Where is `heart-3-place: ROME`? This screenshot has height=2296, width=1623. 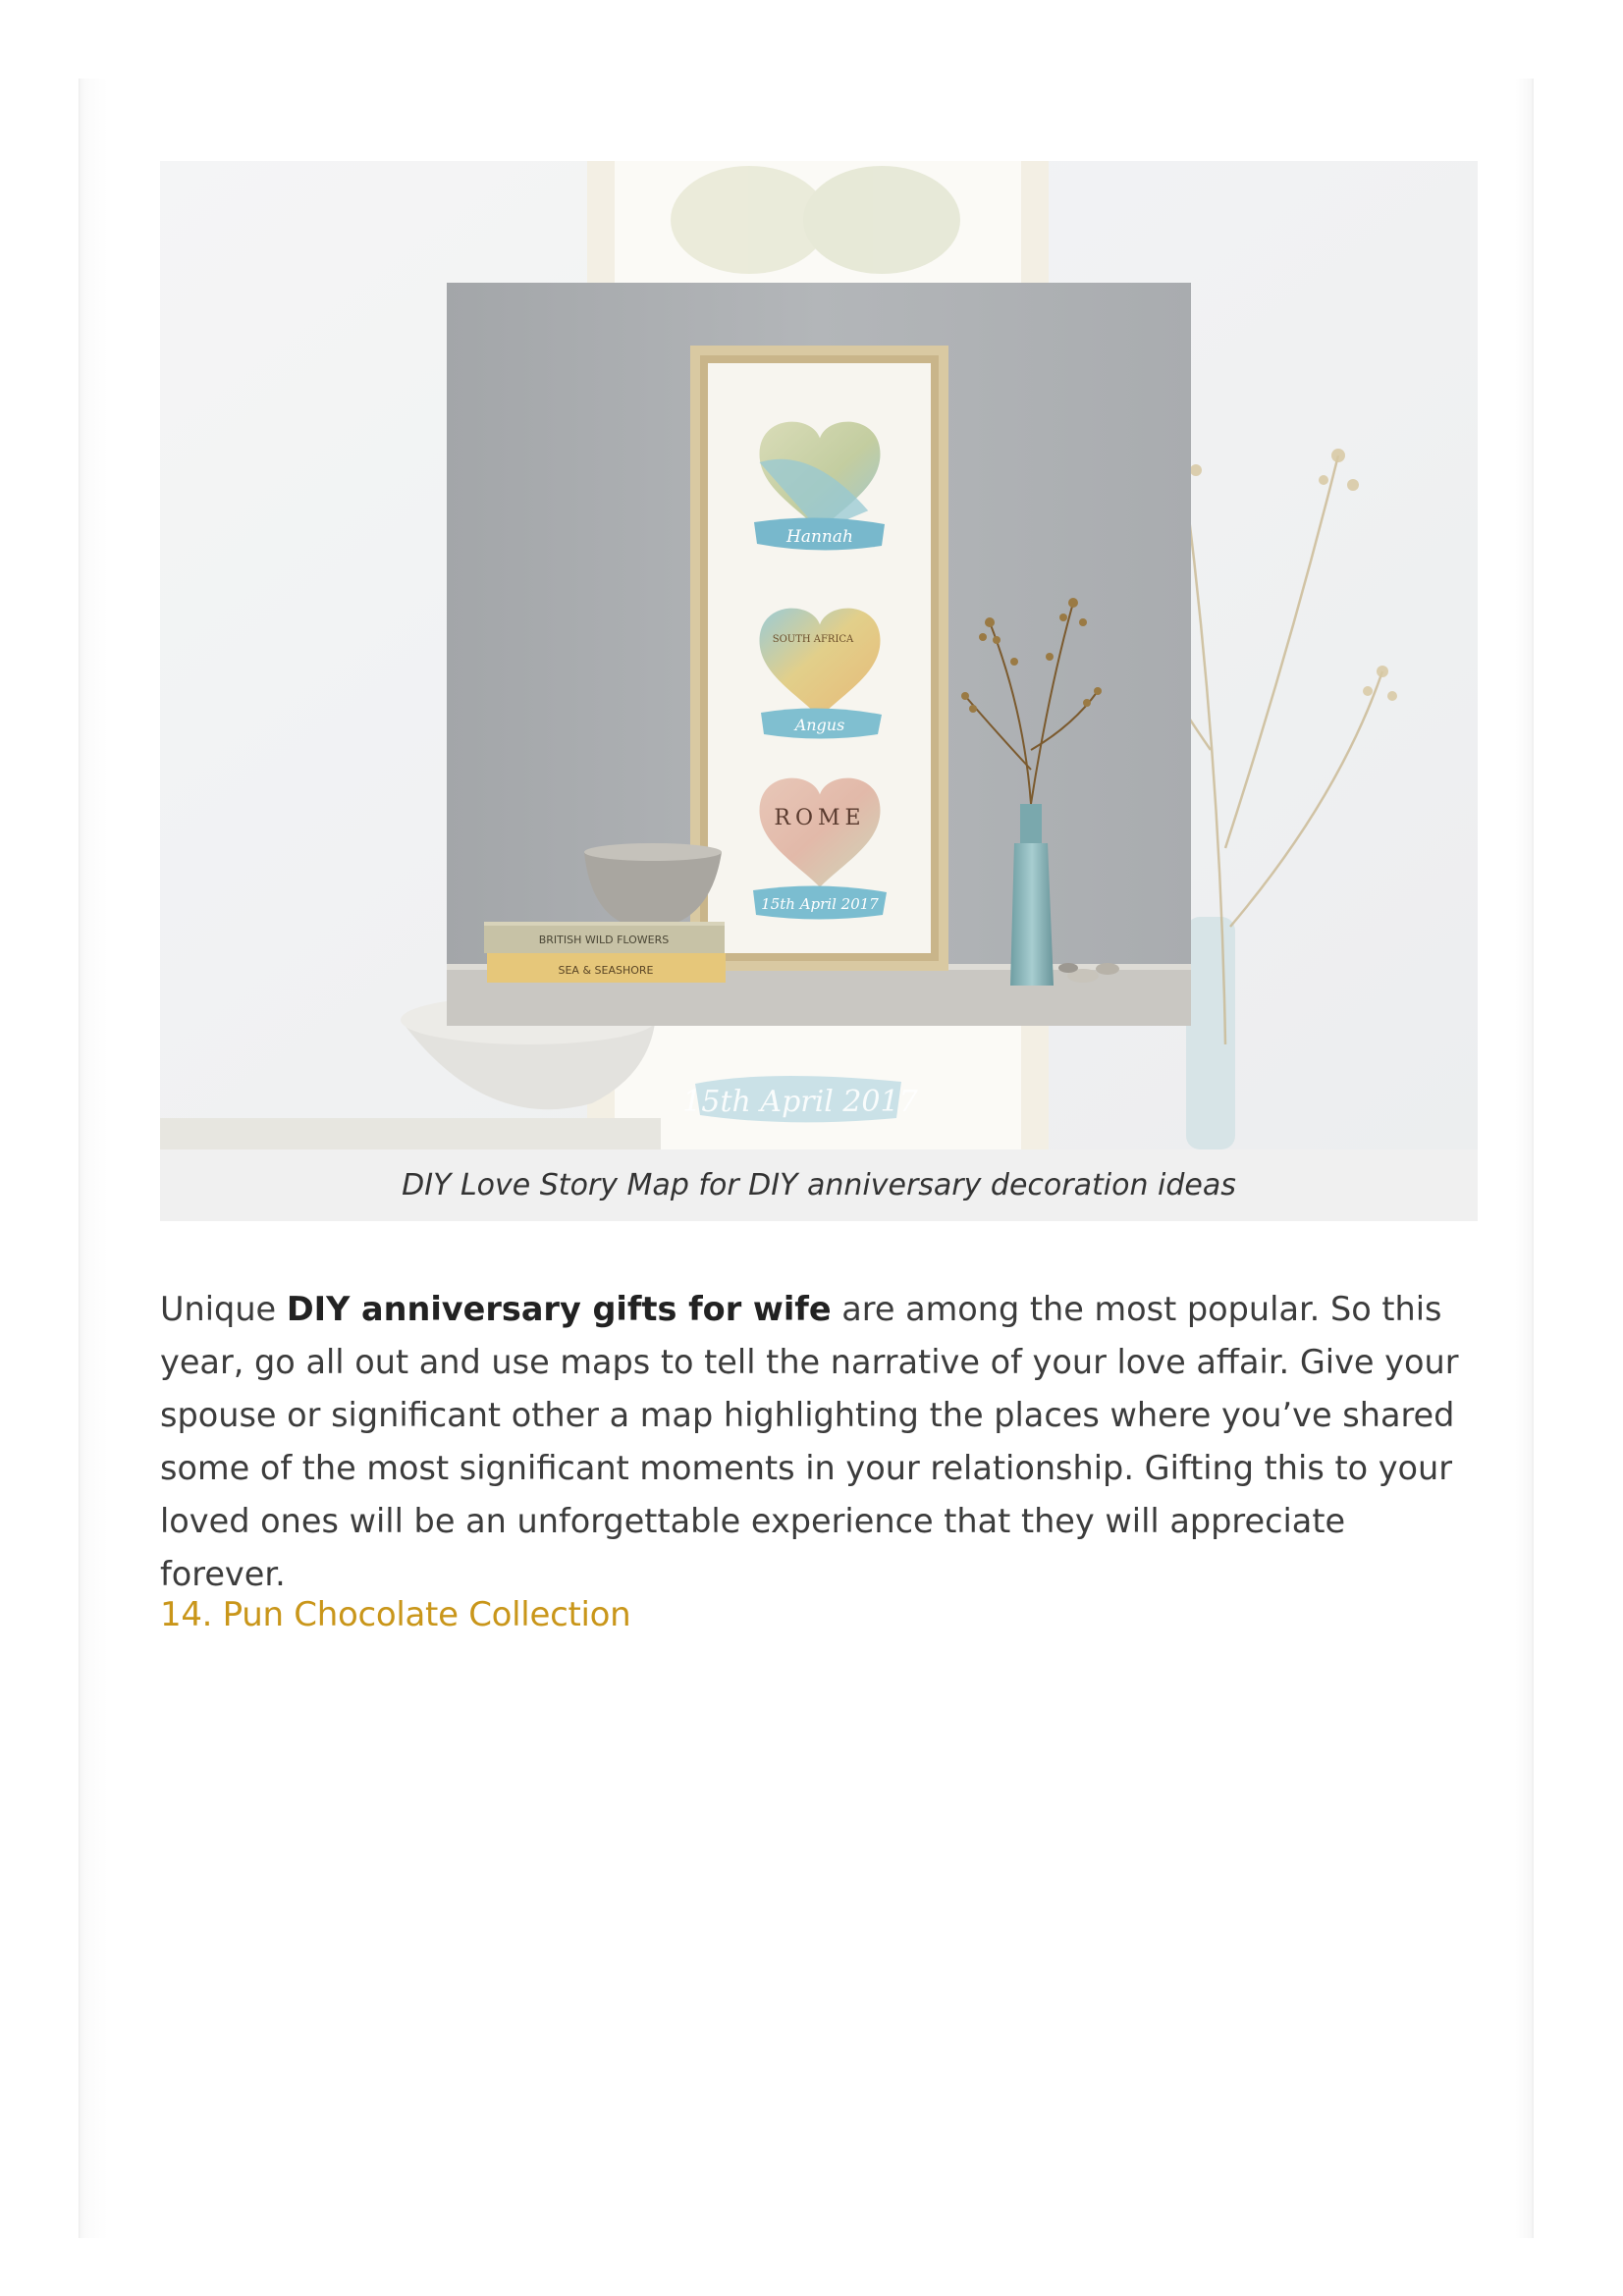
heart-3-place: ROME is located at coordinates (819, 818).